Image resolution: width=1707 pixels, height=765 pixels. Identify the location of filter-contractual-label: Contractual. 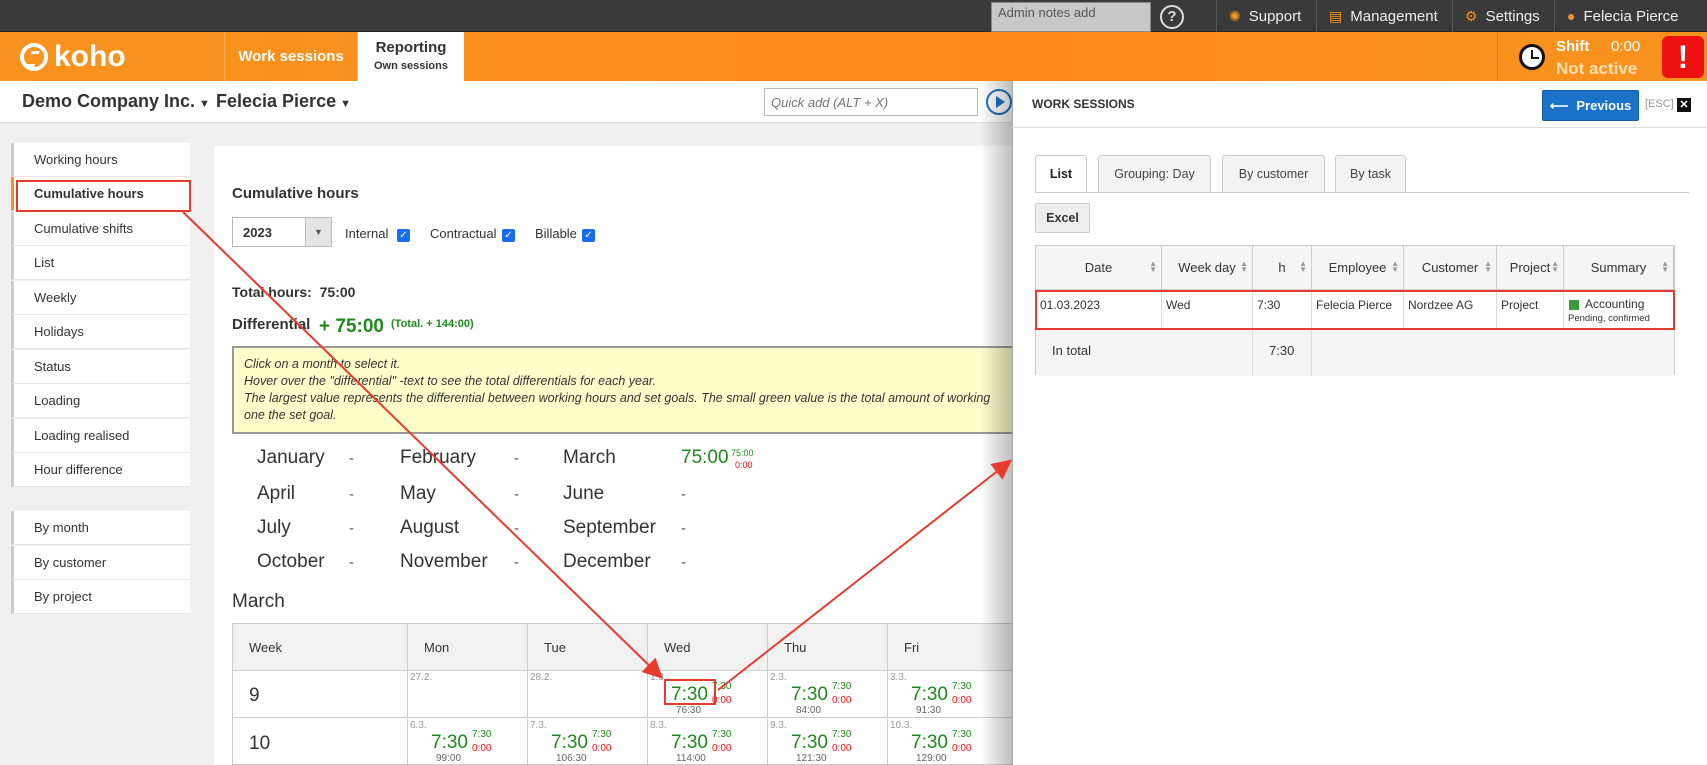
(463, 233).